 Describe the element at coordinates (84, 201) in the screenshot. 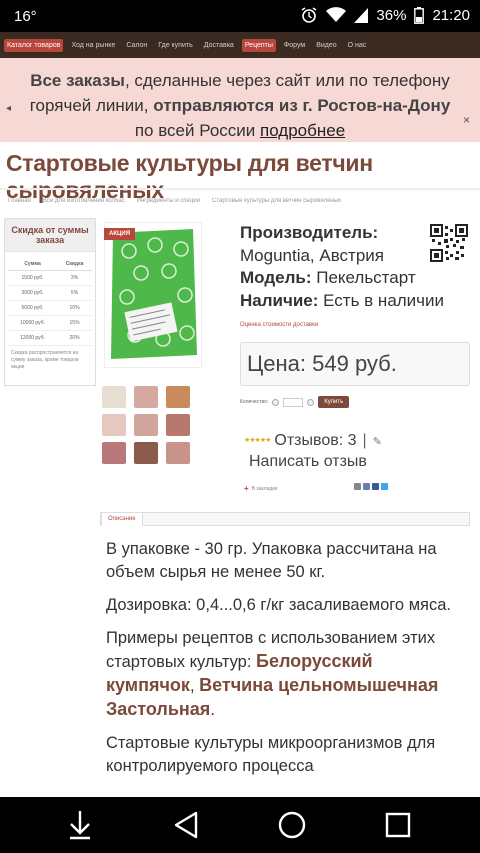

I see `breadcrumb-sausage: Все для изготовления колбас` at that location.